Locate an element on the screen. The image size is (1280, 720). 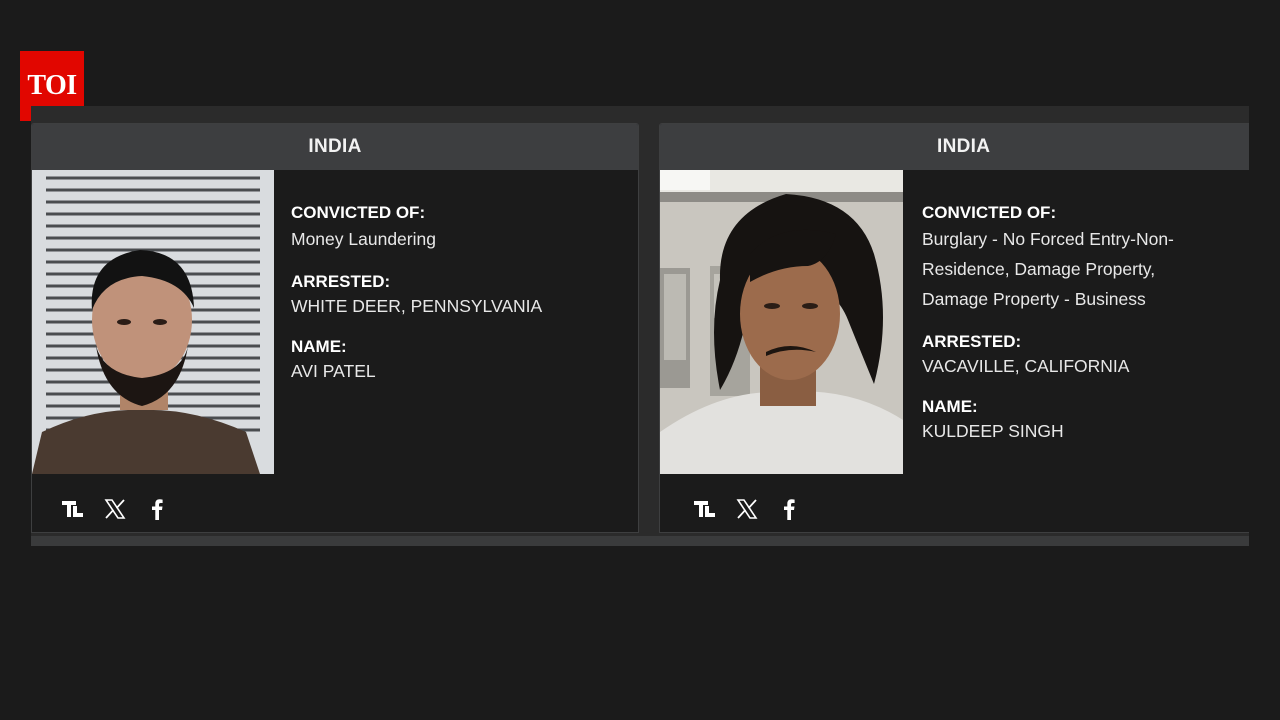
strip-divider is located at coordinates (640, 541).